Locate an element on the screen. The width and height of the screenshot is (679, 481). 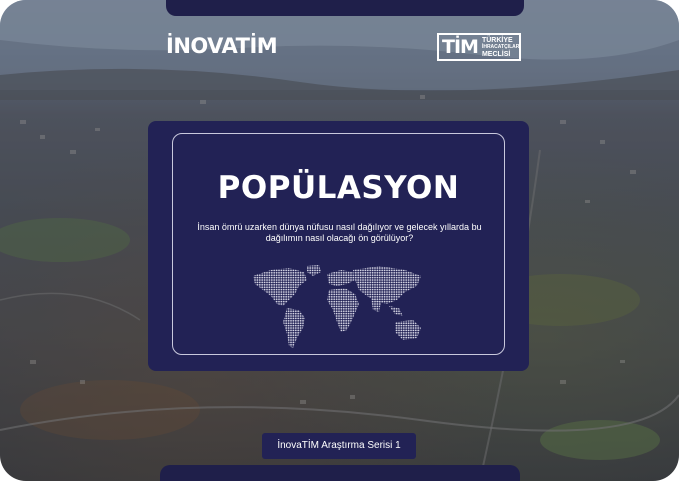
tim-logo-line2: İHRACATÇILAR is located at coordinates (500, 46).